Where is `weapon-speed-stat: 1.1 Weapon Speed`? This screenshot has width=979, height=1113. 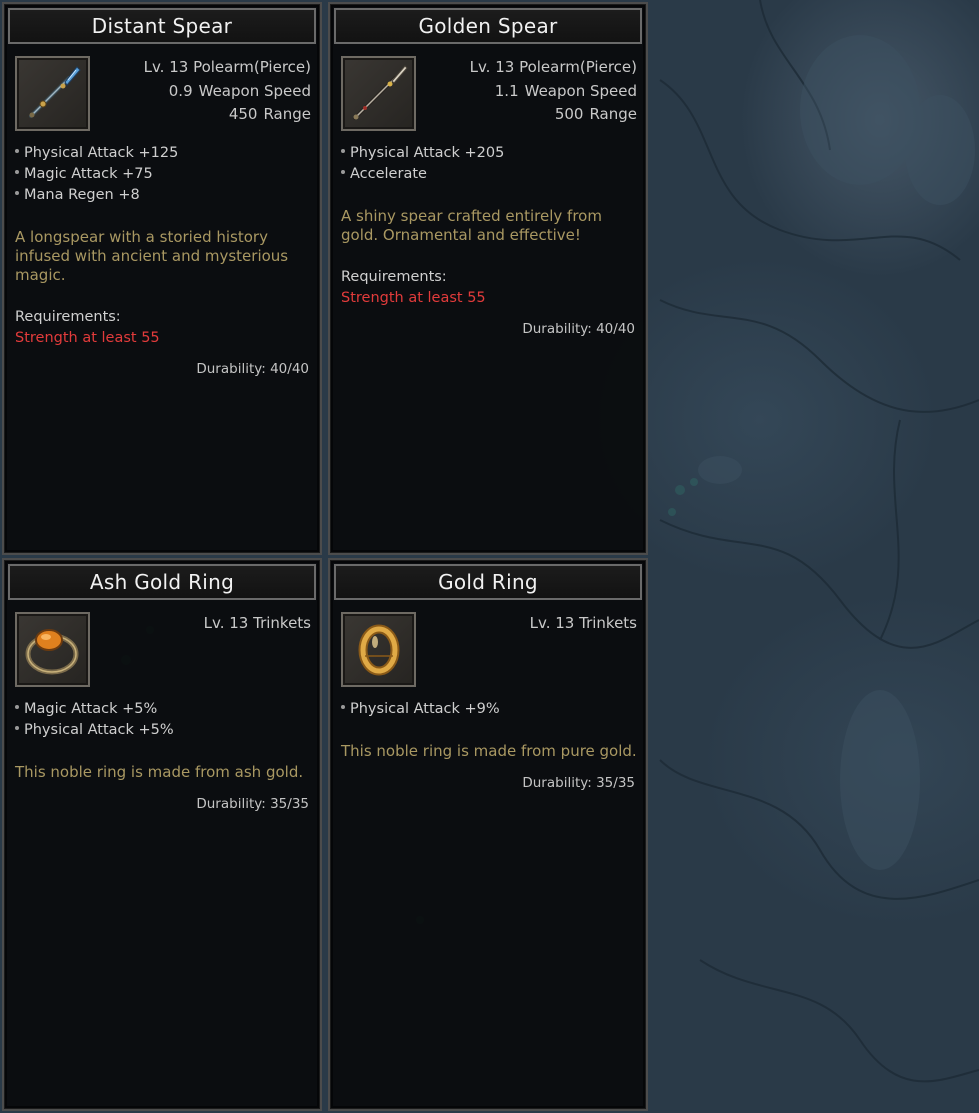 weapon-speed-stat: 1.1 Weapon Speed is located at coordinates (566, 91).